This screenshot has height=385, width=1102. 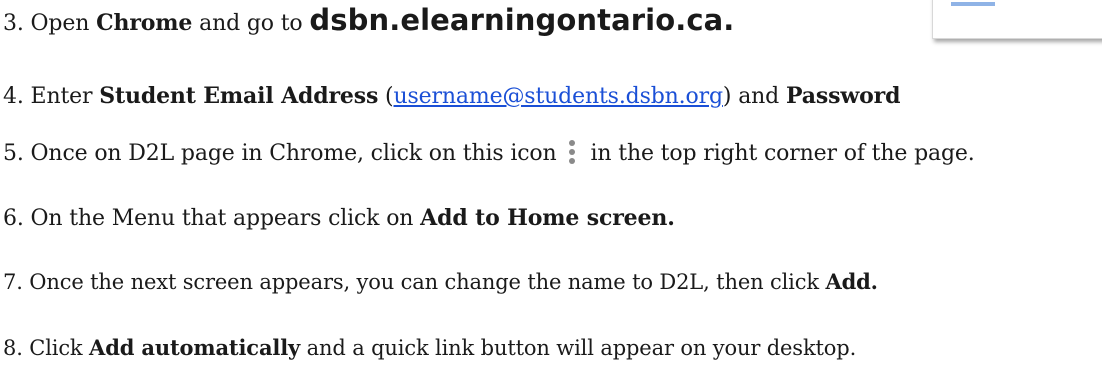 I want to click on kebab-menu-icon, so click(x=572, y=152).